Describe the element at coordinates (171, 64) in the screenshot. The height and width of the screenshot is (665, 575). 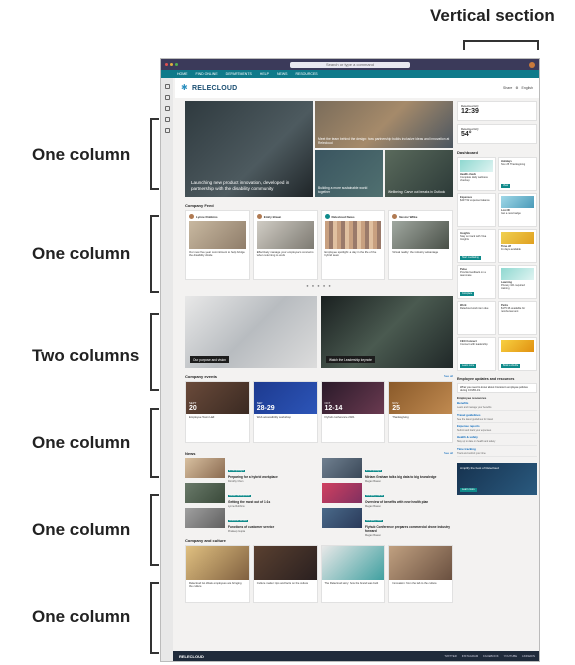
I see `minimize-dot-icon` at that location.